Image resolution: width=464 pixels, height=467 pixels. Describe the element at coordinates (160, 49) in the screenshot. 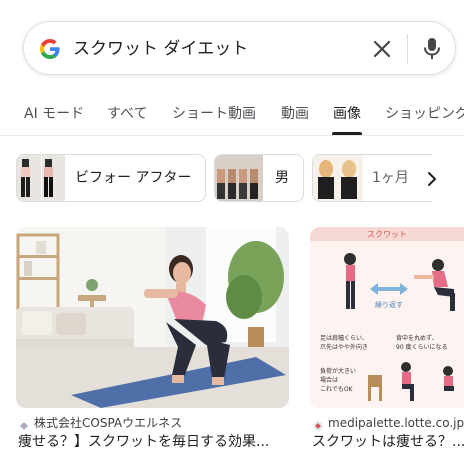

I see `search-input: スクワット ダイエット` at that location.